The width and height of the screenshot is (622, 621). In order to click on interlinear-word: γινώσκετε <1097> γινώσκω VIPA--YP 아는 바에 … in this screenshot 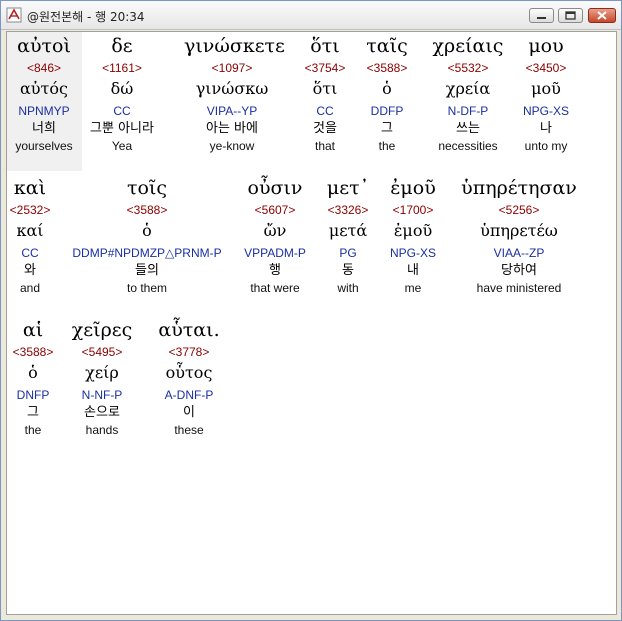, I will do `click(234, 93)`.